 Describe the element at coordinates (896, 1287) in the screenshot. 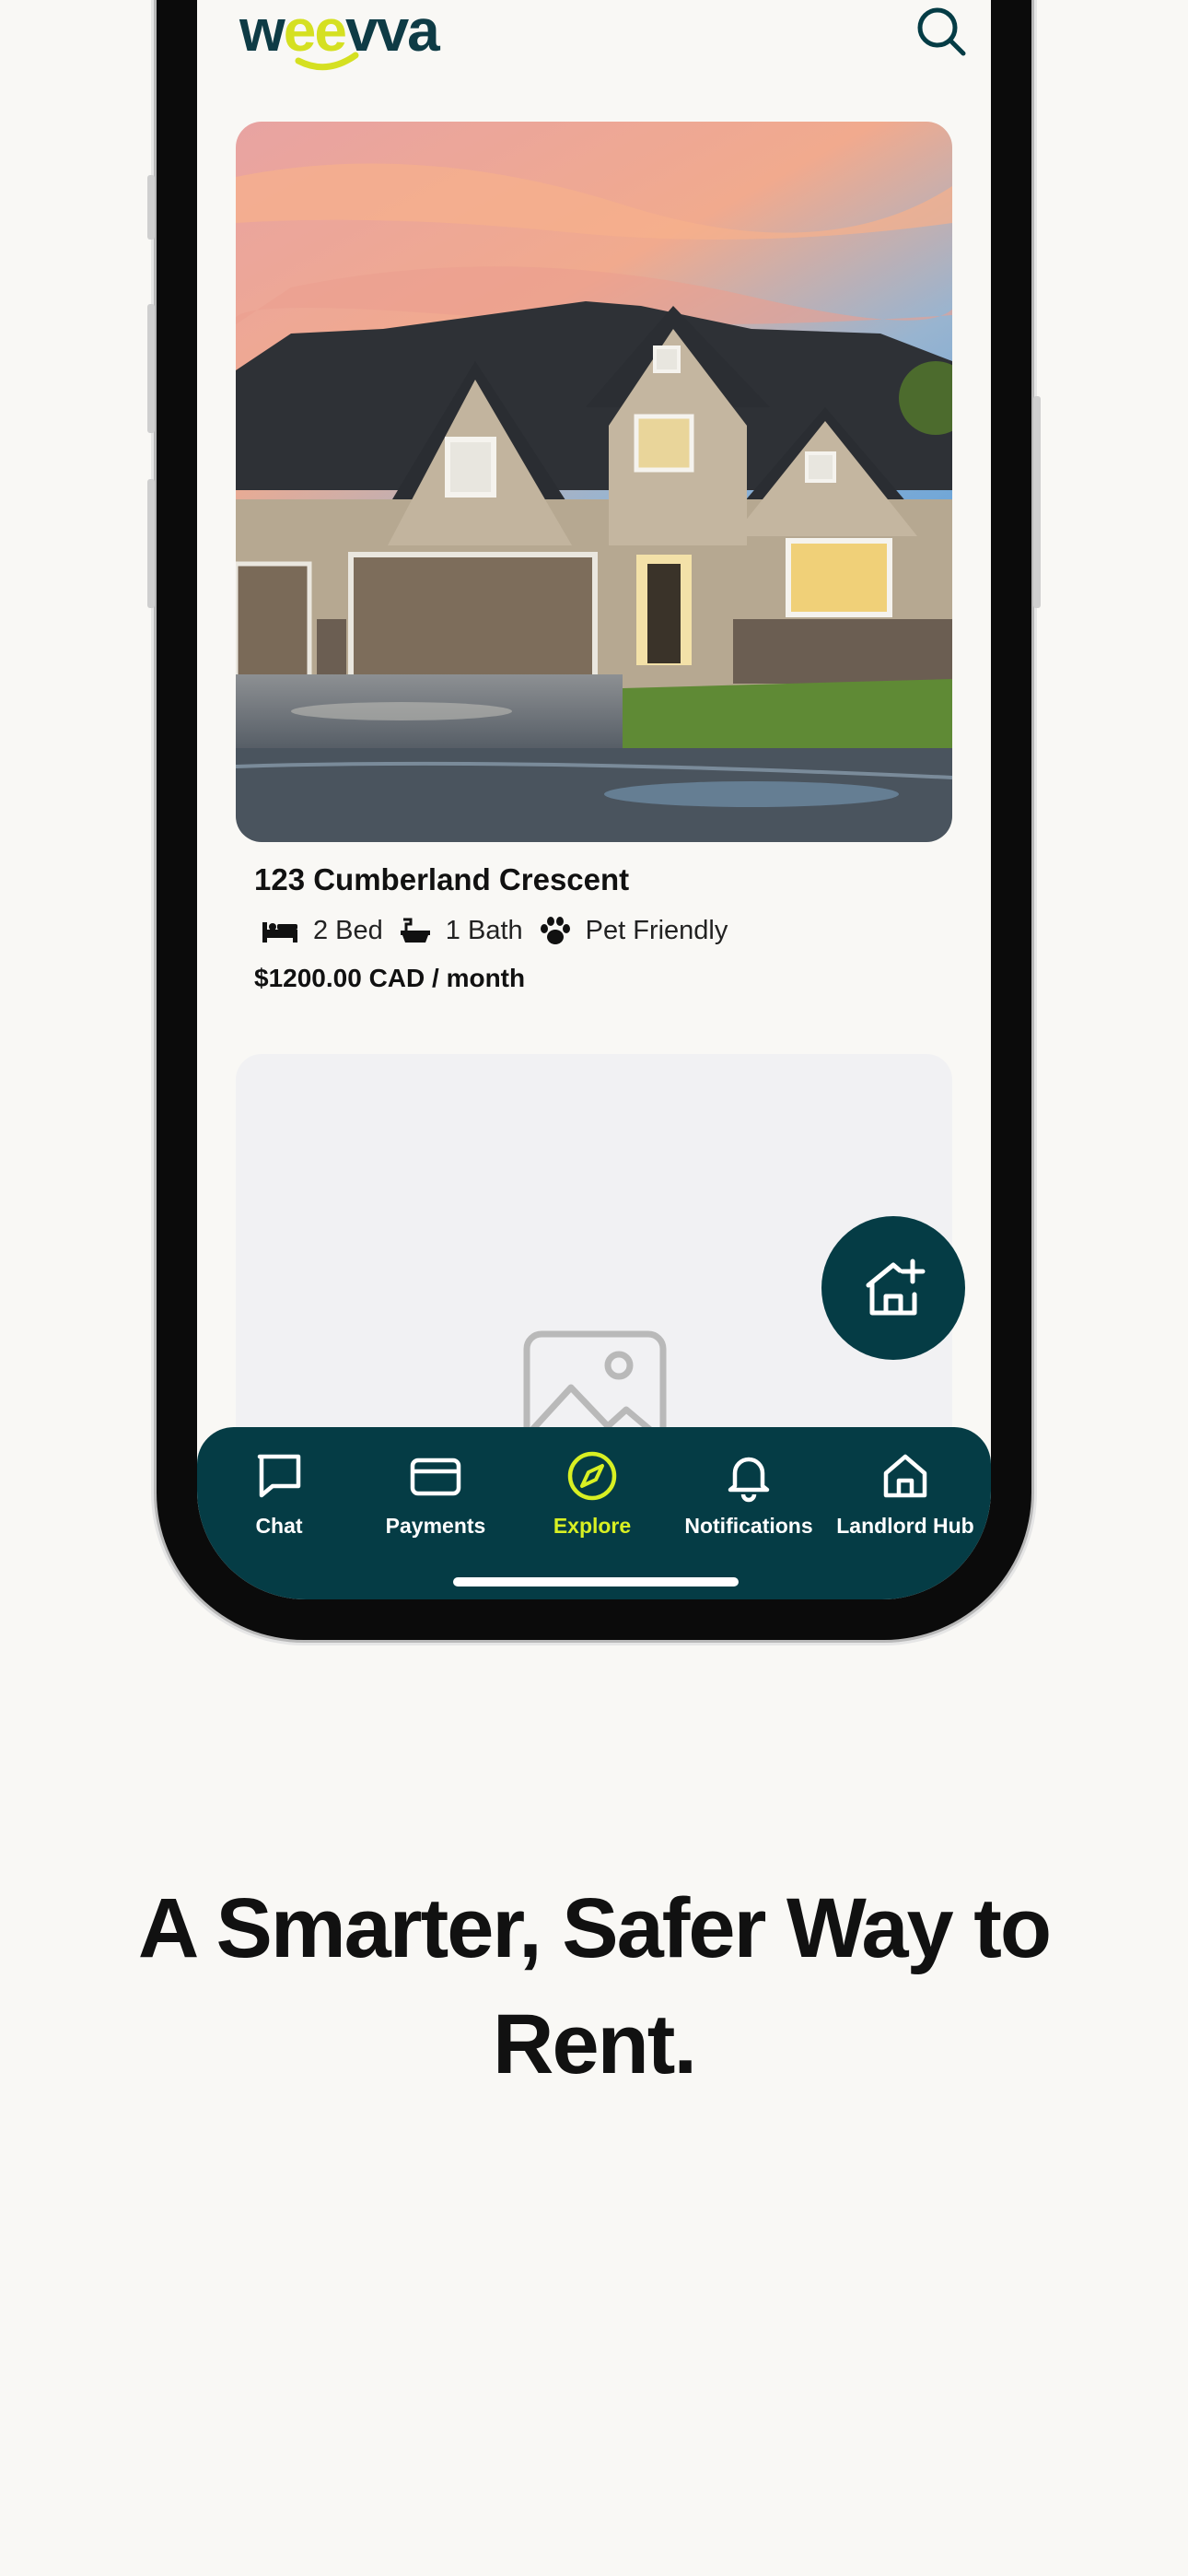

I see `add-home-icon` at that location.